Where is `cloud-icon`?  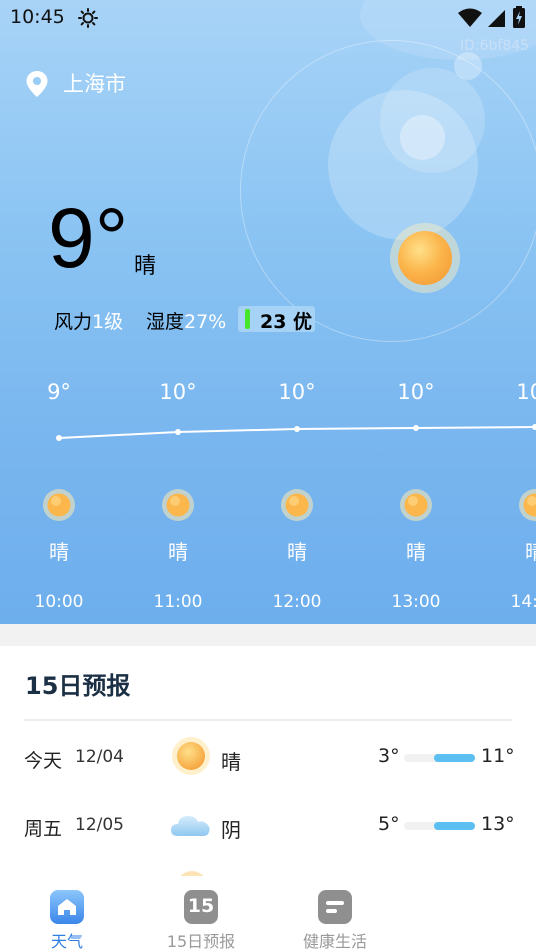 cloud-icon is located at coordinates (190, 826).